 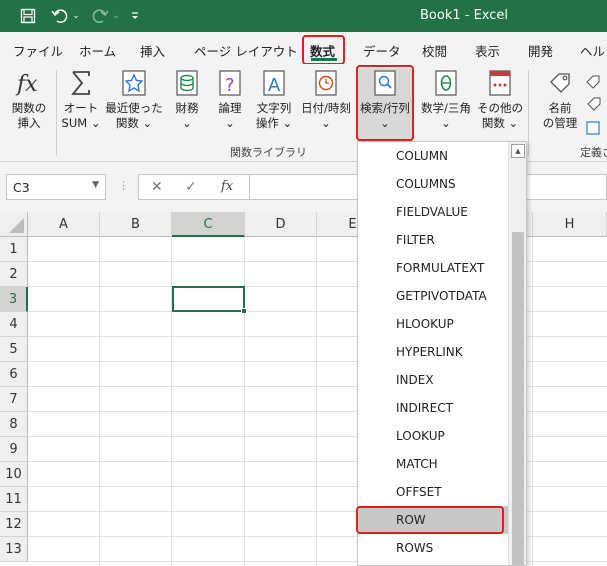 What do you see at coordinates (76, 16) in the screenshot?
I see `undo-dropdown-icon: ⌄` at bounding box center [76, 16].